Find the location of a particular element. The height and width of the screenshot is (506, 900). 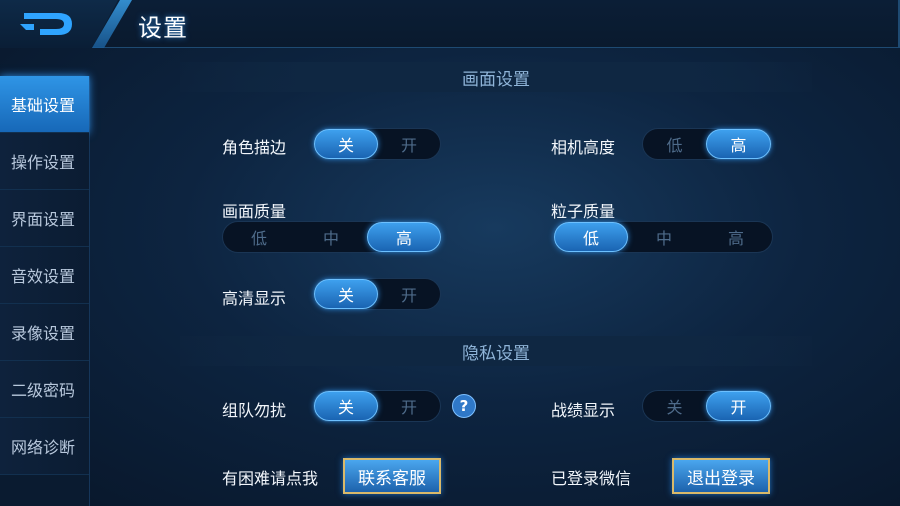

particle-quality-selector: 低 中 高 is located at coordinates (663, 237).